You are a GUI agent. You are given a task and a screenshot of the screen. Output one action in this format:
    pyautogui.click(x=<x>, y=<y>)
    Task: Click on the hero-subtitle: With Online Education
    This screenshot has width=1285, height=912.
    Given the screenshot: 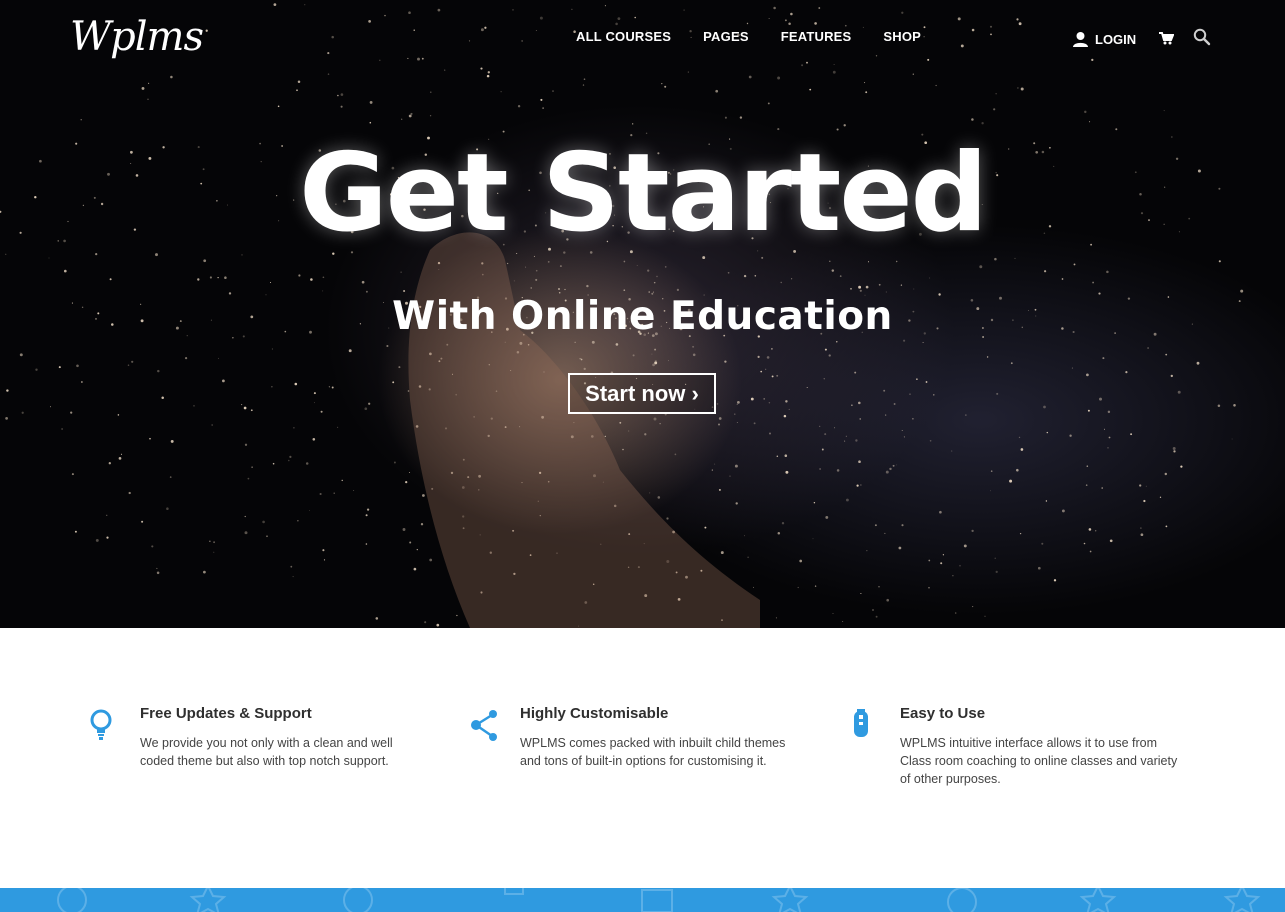 What is the action you would take?
    pyautogui.click(x=642, y=316)
    